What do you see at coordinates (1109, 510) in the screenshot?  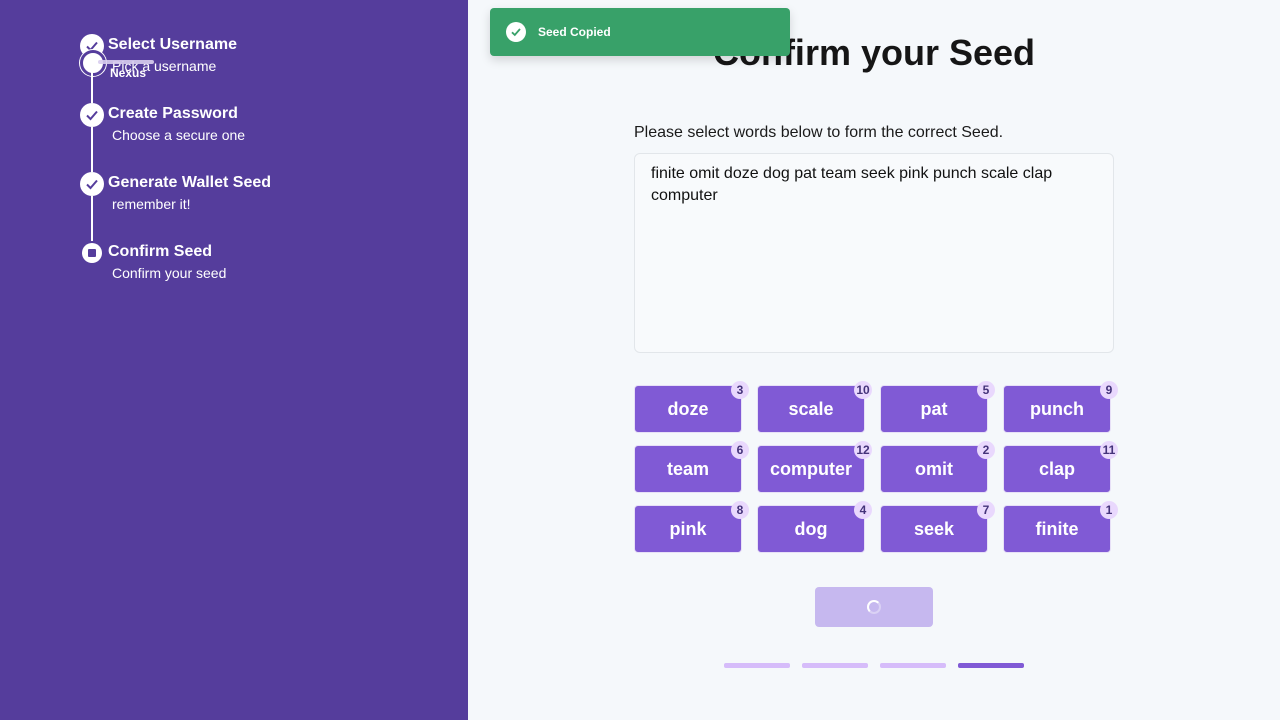 I see `order-badge: 1` at bounding box center [1109, 510].